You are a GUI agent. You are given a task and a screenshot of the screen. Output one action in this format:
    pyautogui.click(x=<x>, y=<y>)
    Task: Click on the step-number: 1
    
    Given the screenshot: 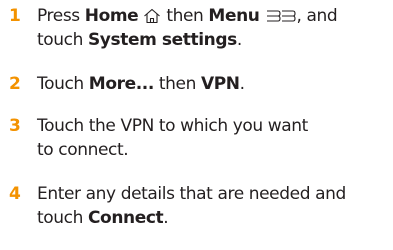 What is the action you would take?
    pyautogui.click(x=15, y=16)
    